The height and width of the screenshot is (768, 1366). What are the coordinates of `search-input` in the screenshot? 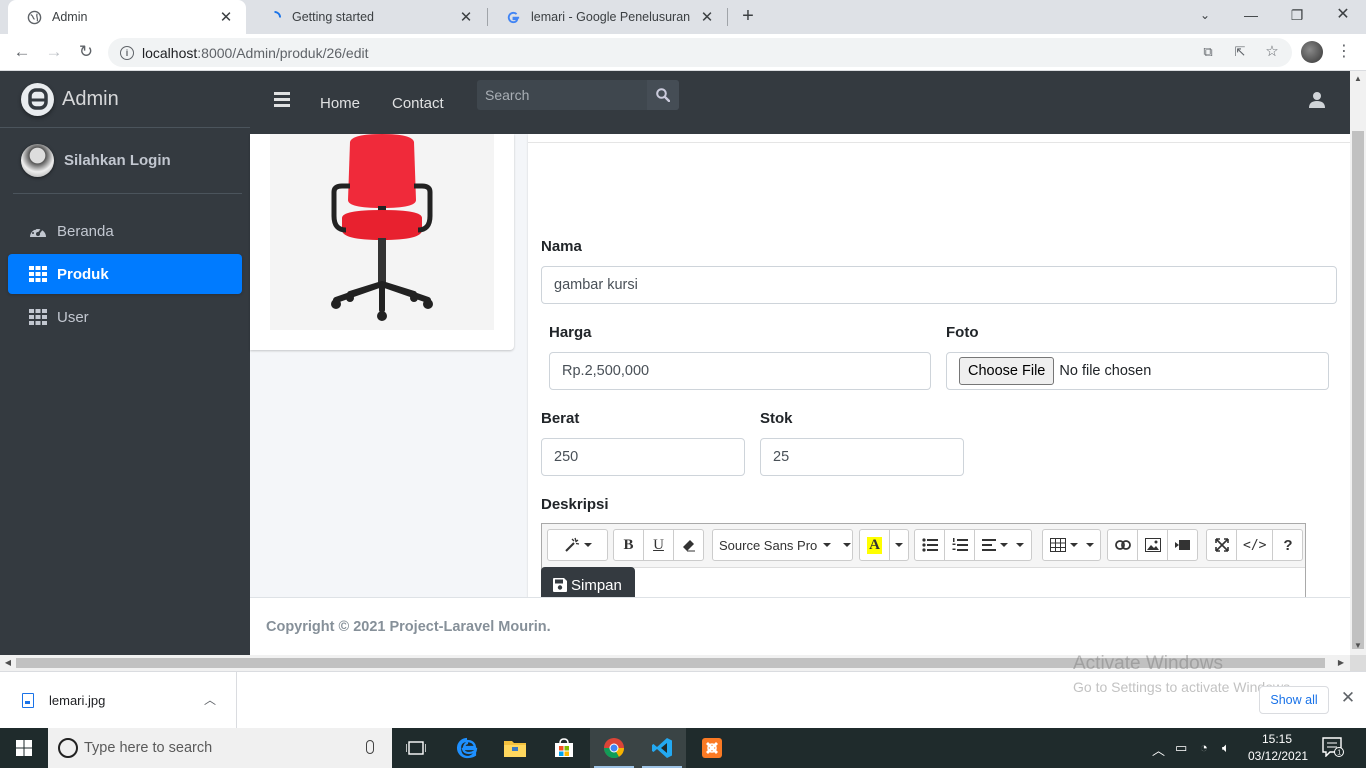 It's located at (562, 95).